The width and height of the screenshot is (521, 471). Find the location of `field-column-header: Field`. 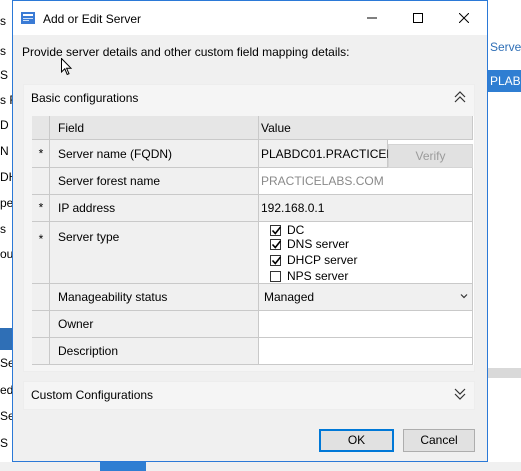

field-column-header: Field is located at coordinates (71, 127).